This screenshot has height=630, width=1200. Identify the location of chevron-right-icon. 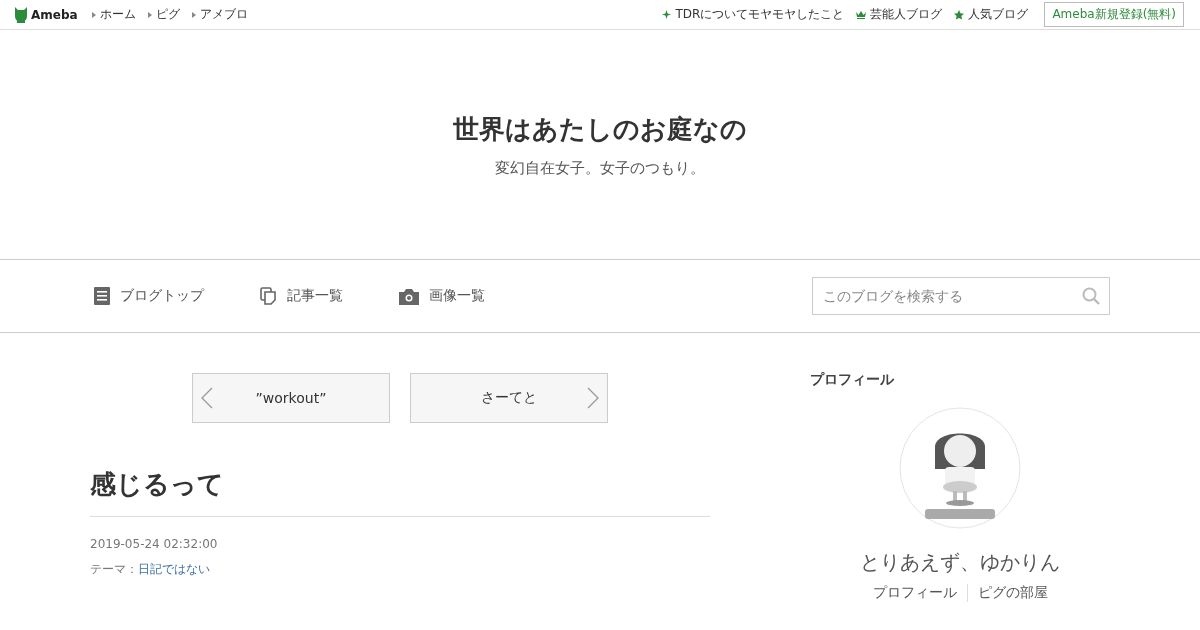
(593, 398).